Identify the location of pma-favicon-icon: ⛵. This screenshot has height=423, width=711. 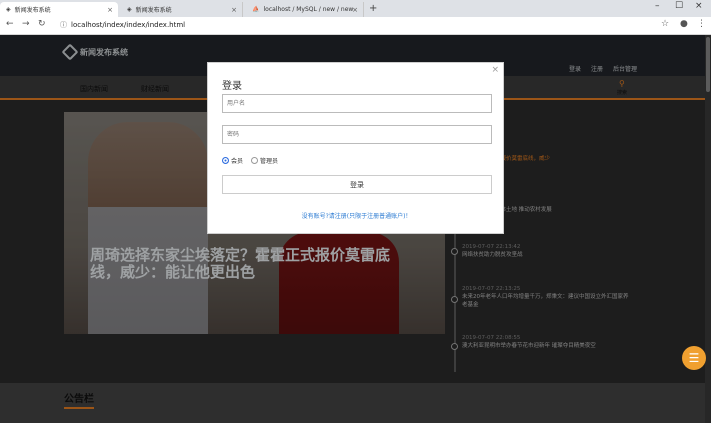
(256, 9).